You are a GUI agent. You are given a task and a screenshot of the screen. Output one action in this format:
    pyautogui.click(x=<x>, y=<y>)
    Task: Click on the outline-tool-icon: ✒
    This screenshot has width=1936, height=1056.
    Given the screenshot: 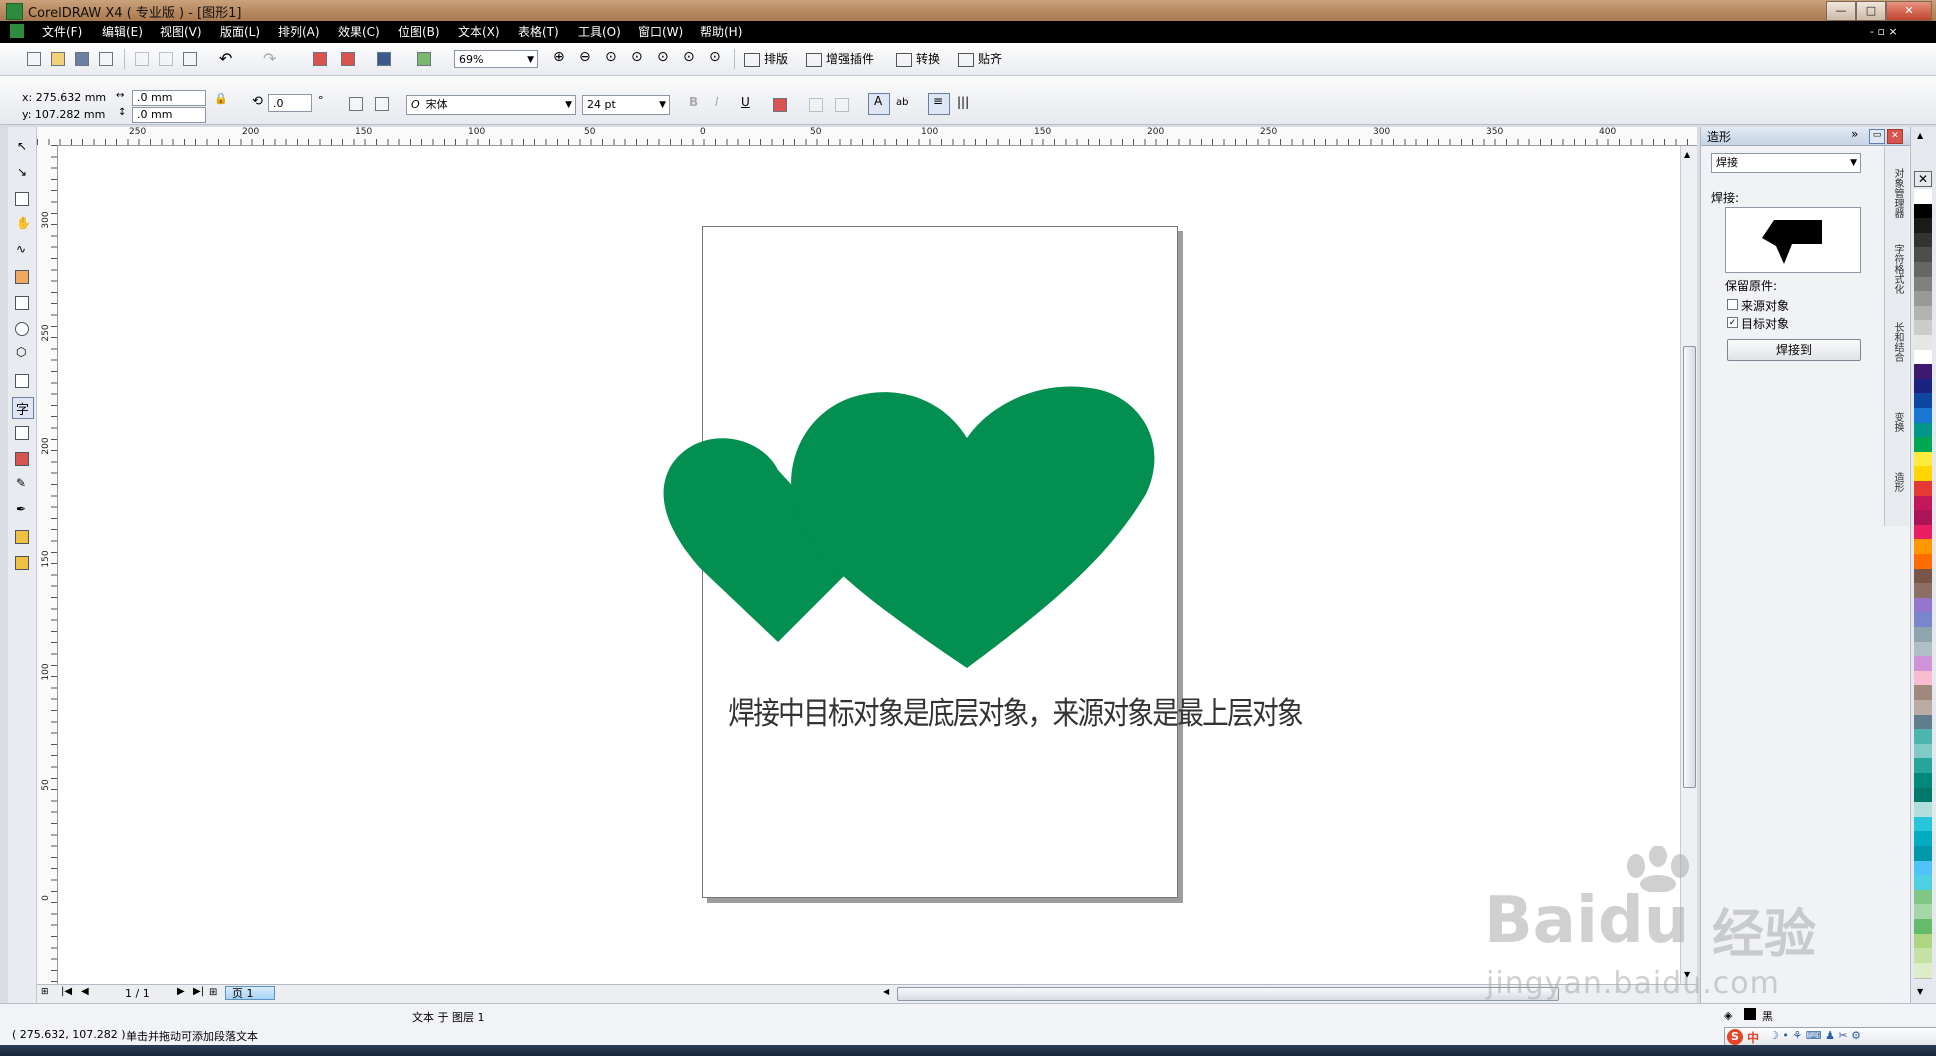 What is the action you would take?
    pyautogui.click(x=22, y=511)
    